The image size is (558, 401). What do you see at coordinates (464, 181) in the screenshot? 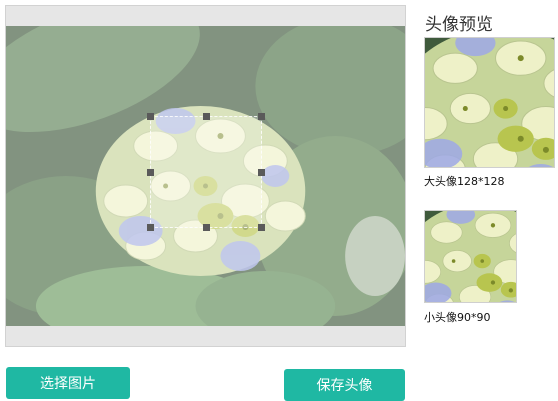
I see `preview-large-label: 大头像128*128` at bounding box center [464, 181].